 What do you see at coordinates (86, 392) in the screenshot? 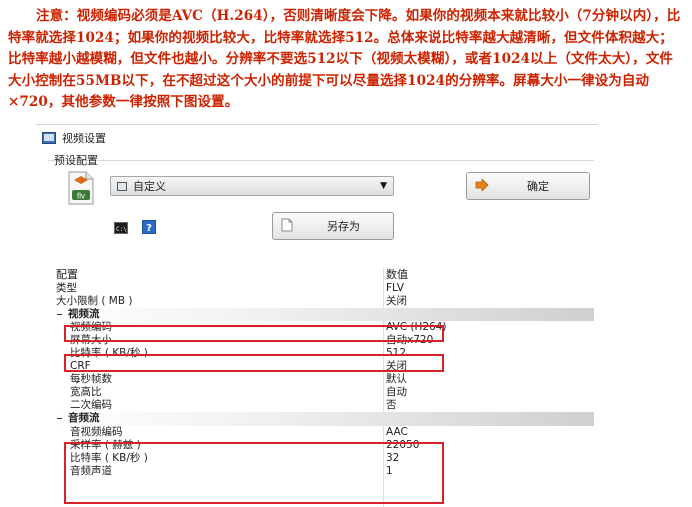
I see `row-key: 宽高比` at bounding box center [86, 392].